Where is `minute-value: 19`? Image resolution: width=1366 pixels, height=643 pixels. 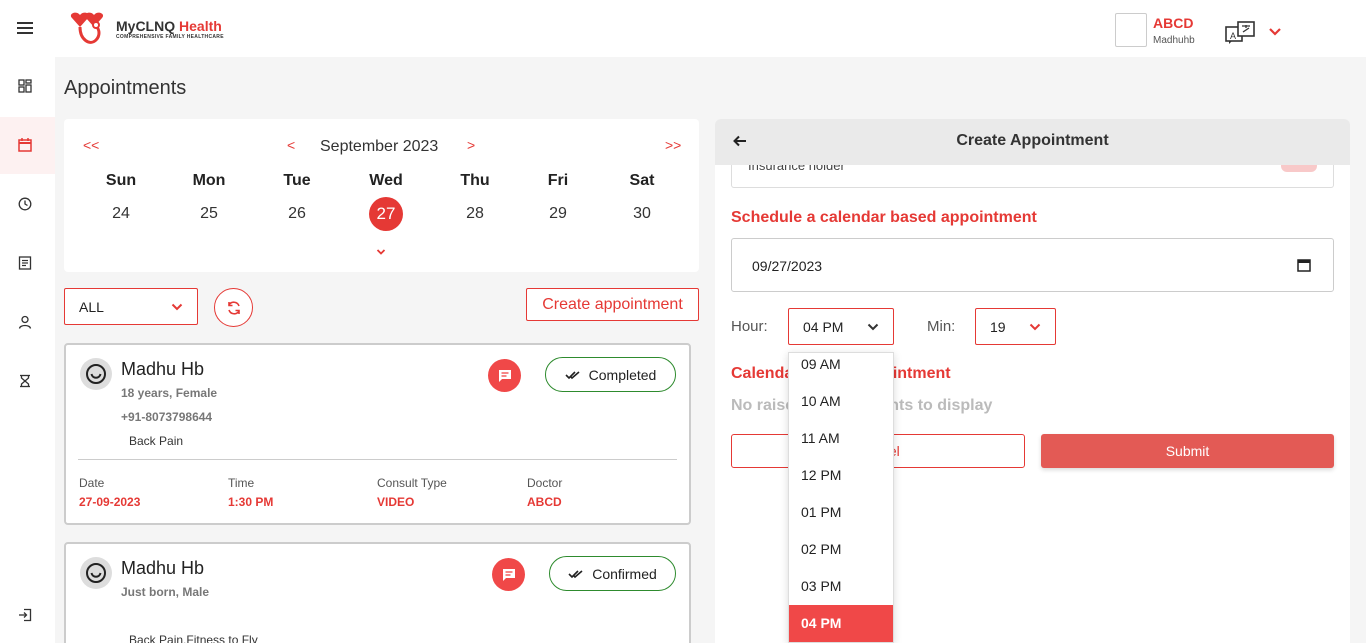
minute-value: 19 is located at coordinates (998, 327).